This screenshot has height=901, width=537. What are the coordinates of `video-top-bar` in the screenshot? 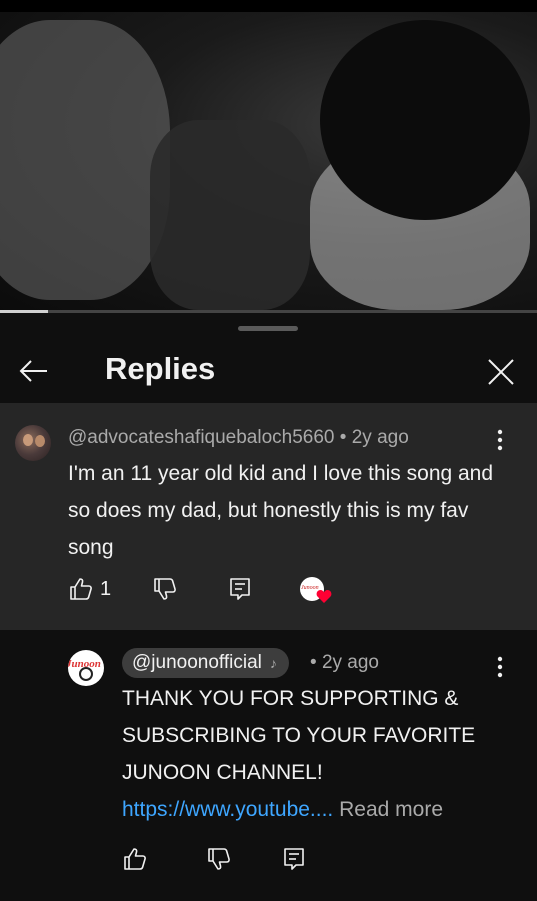 It's located at (268, 6).